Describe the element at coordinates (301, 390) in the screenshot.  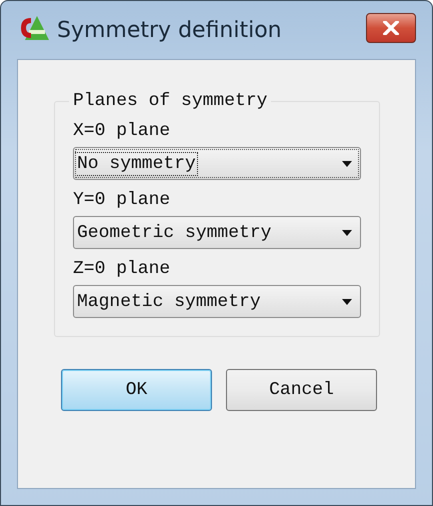
I see `cancel-button: Cancel` at that location.